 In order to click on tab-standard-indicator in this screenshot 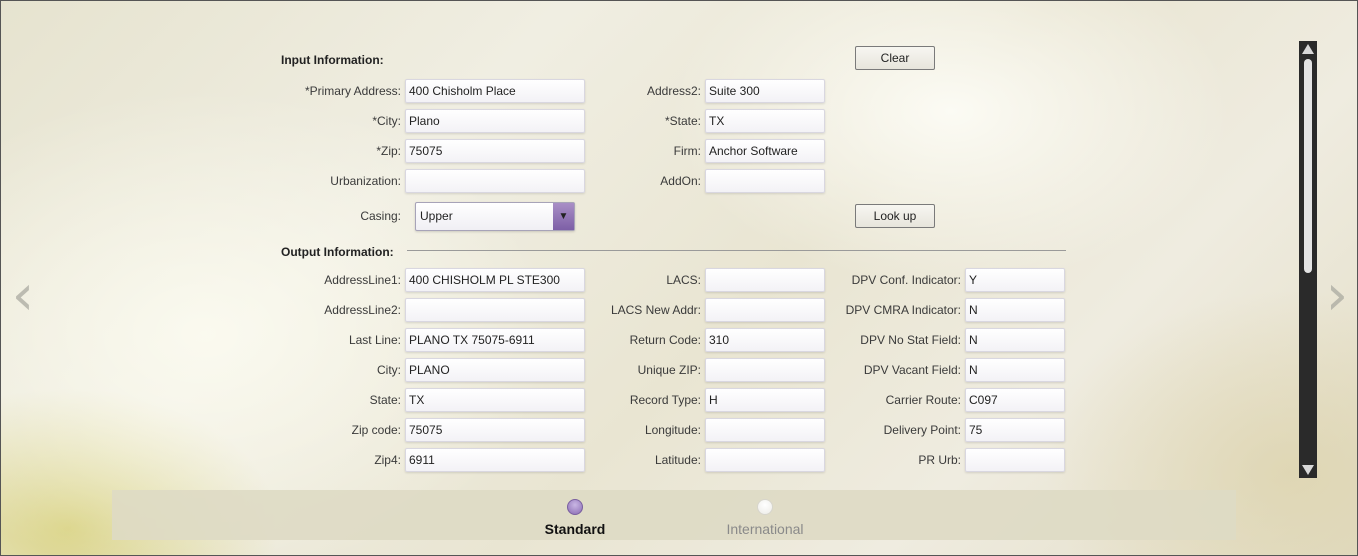, I will do `click(575, 507)`.